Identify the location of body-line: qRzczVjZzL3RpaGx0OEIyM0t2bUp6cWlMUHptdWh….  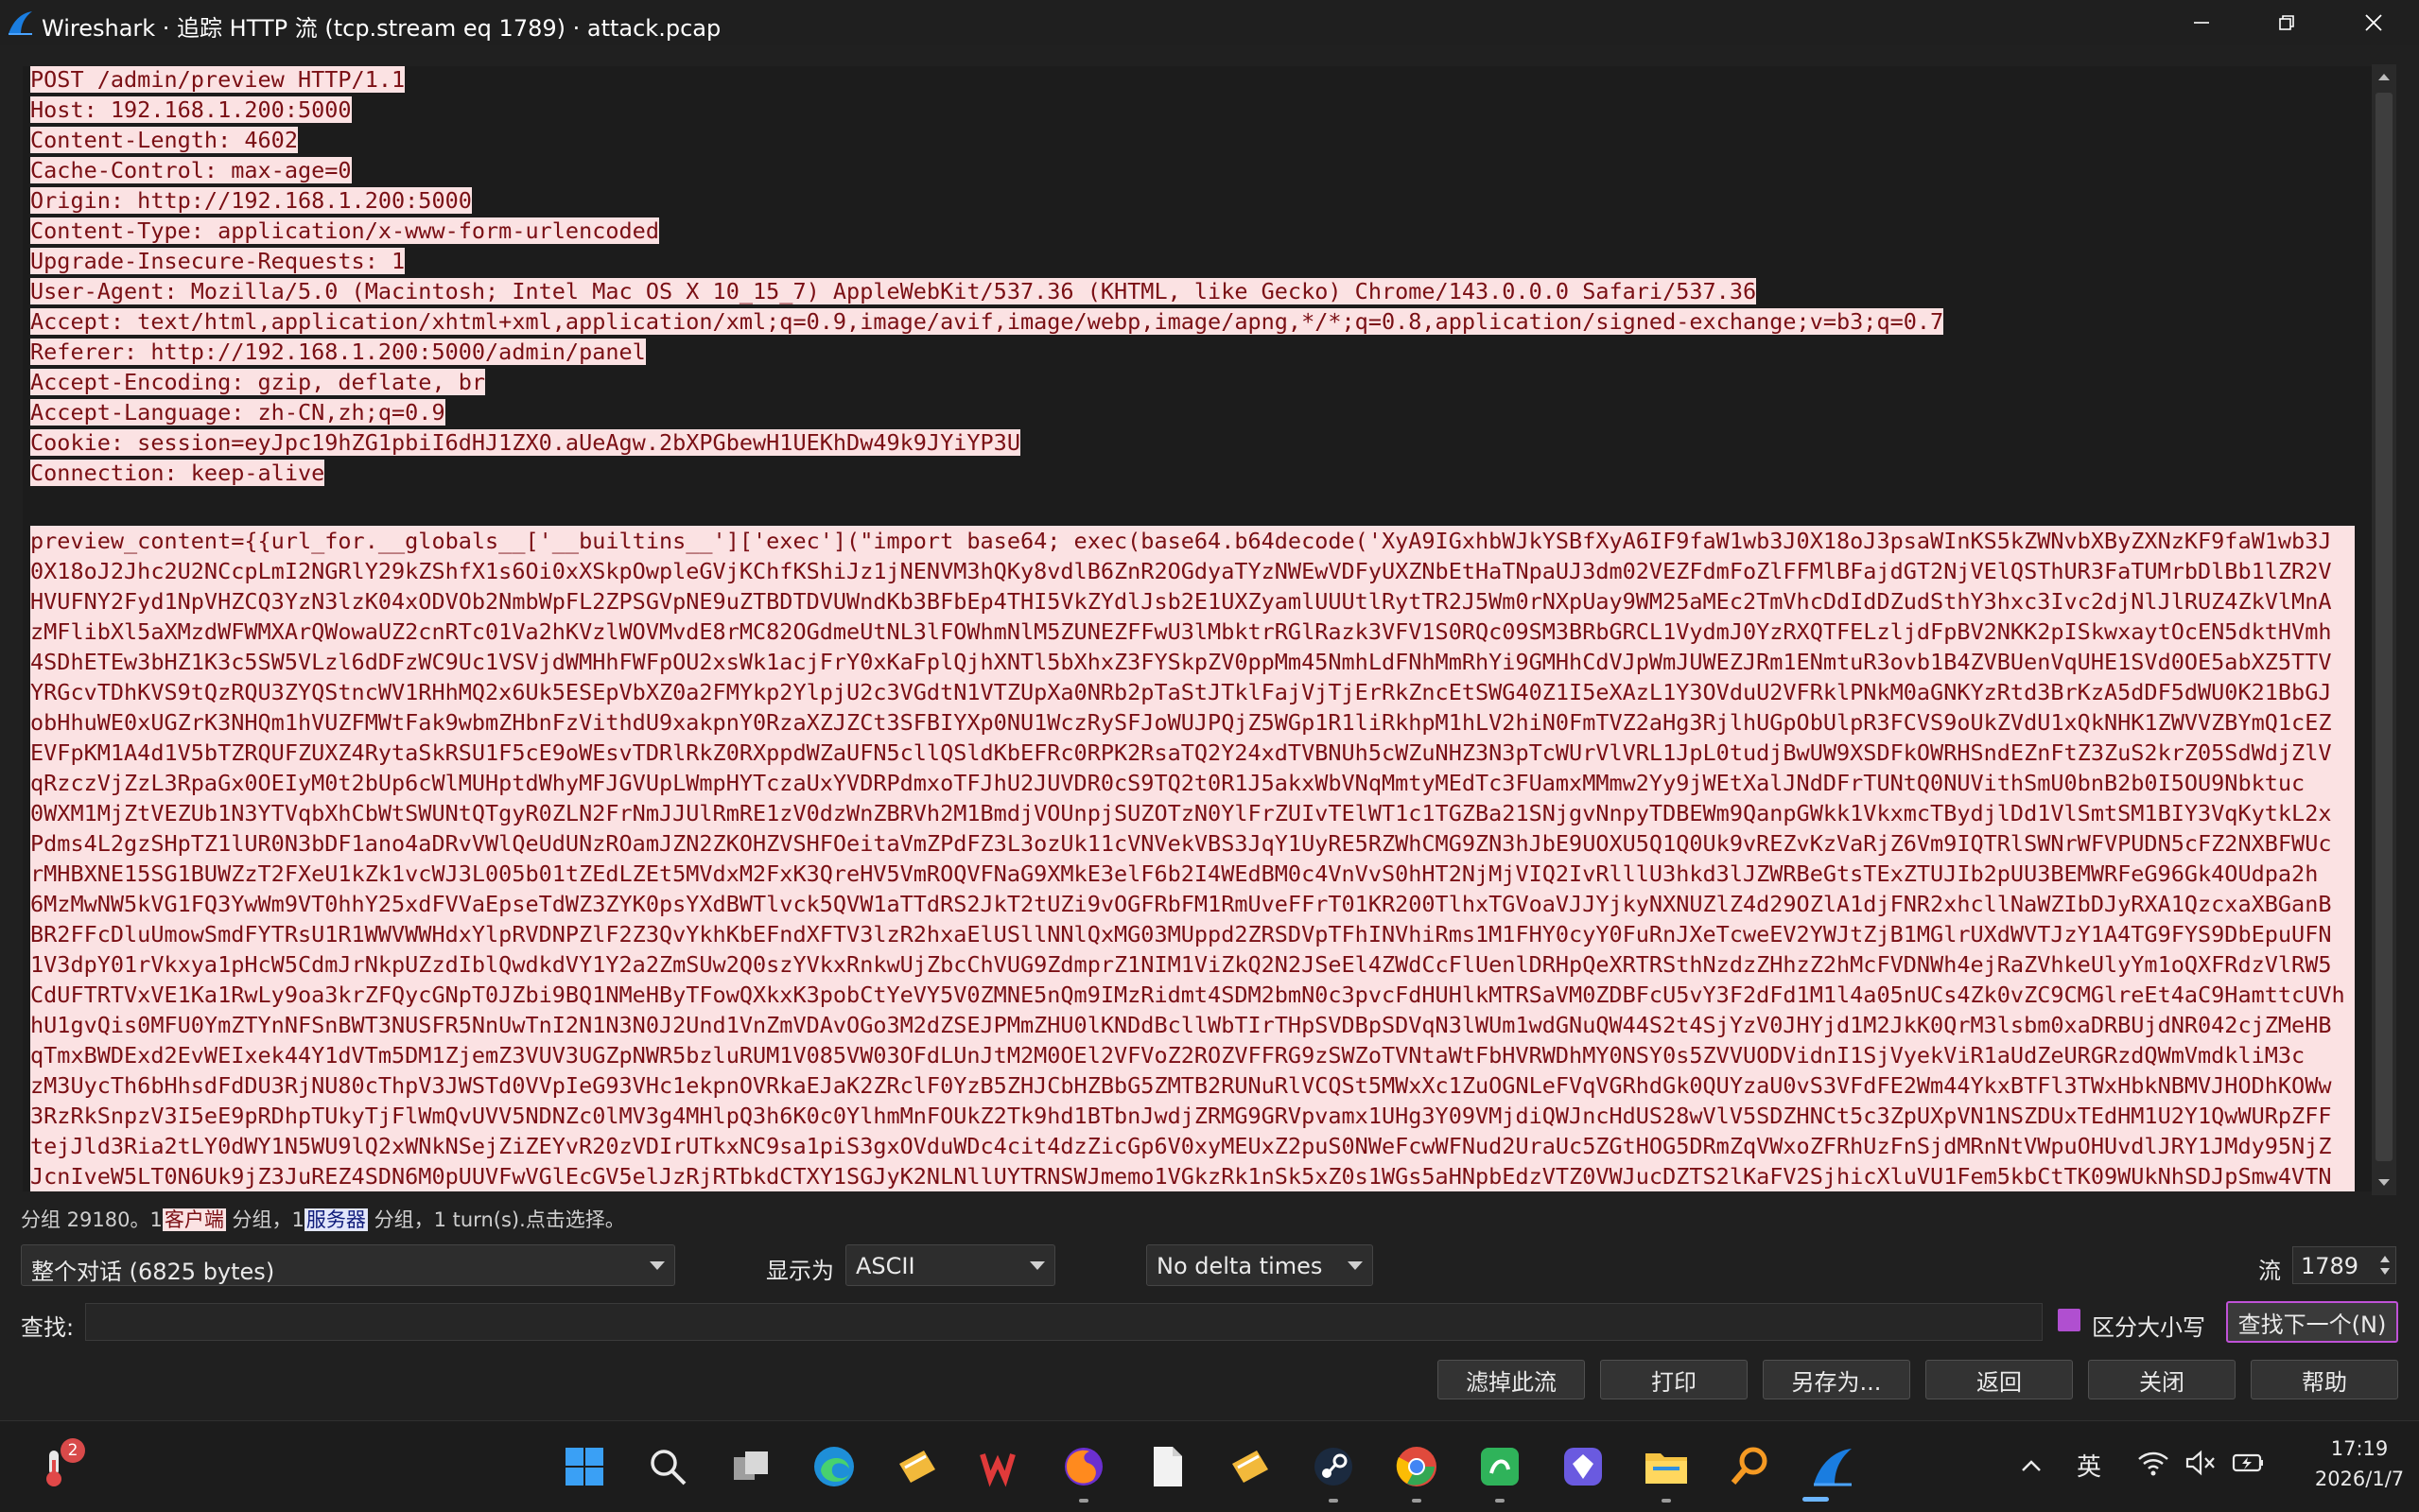
(1168, 783).